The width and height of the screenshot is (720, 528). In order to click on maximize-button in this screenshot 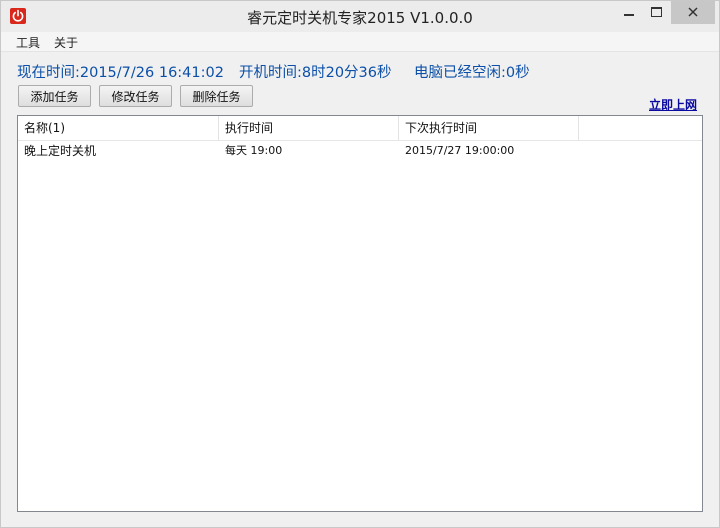, I will do `click(657, 12)`.